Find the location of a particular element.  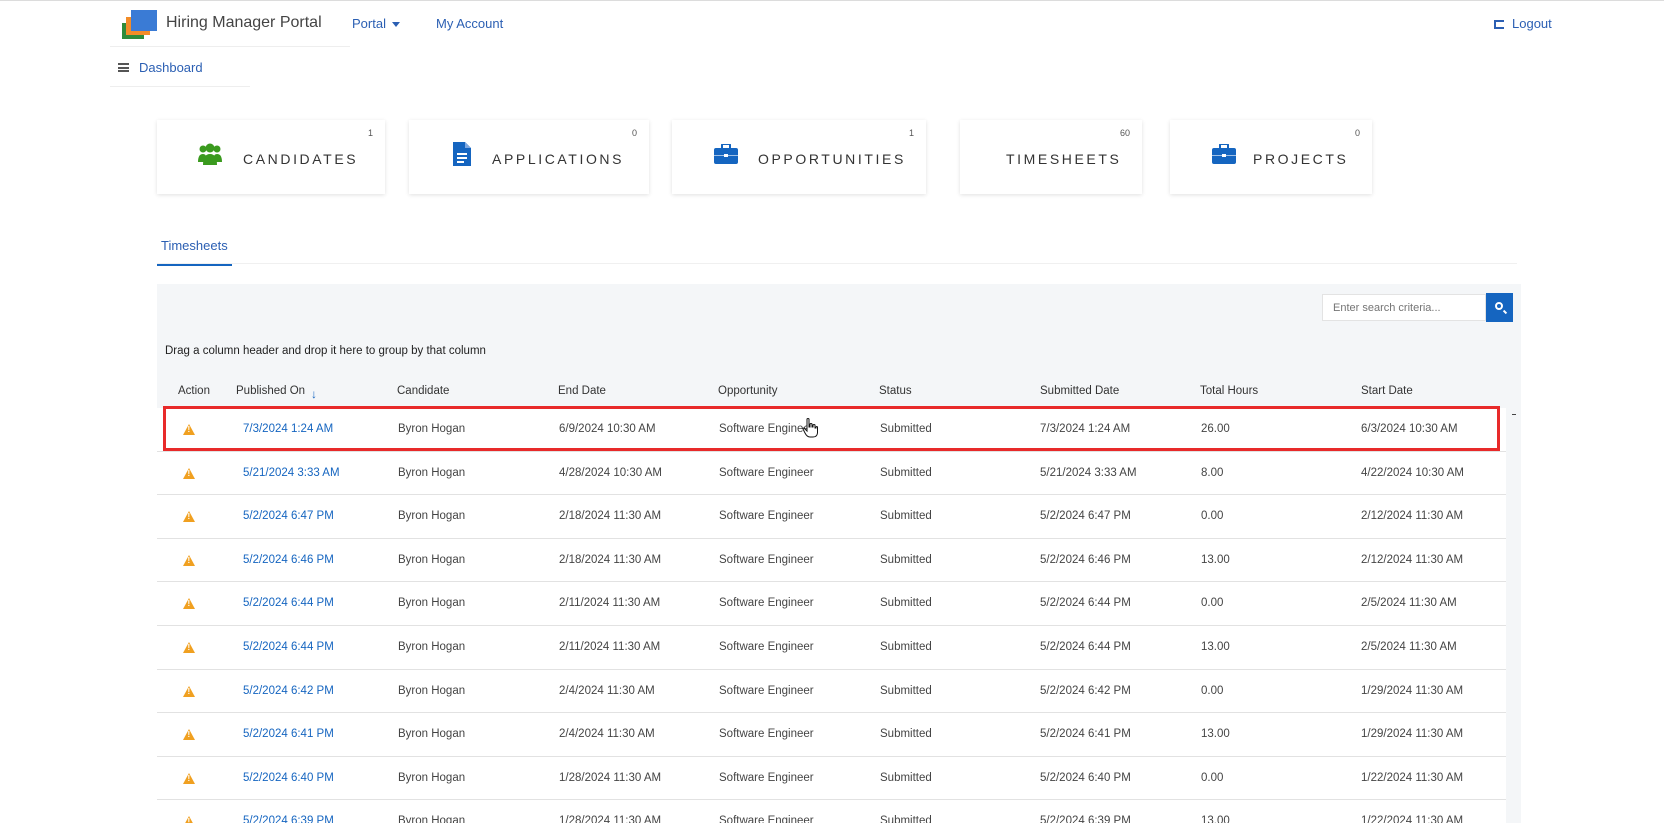

dashboard-label: Dashboard is located at coordinates (171, 67).